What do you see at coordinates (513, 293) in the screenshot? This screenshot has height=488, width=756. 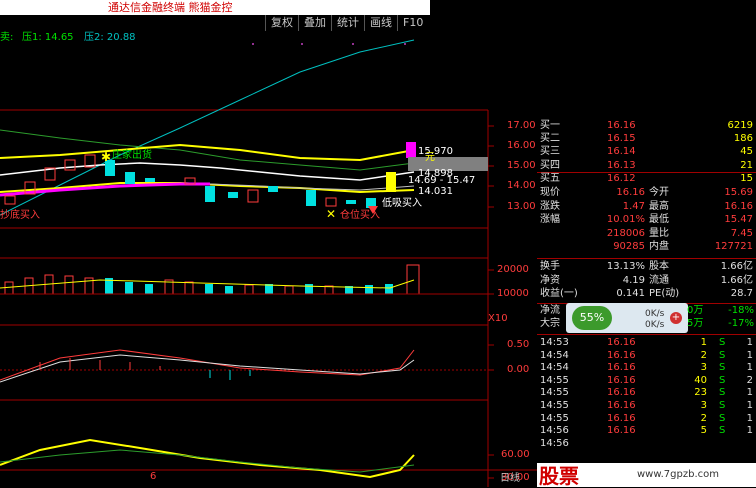 I see `volume-axis-label: 10000` at bounding box center [513, 293].